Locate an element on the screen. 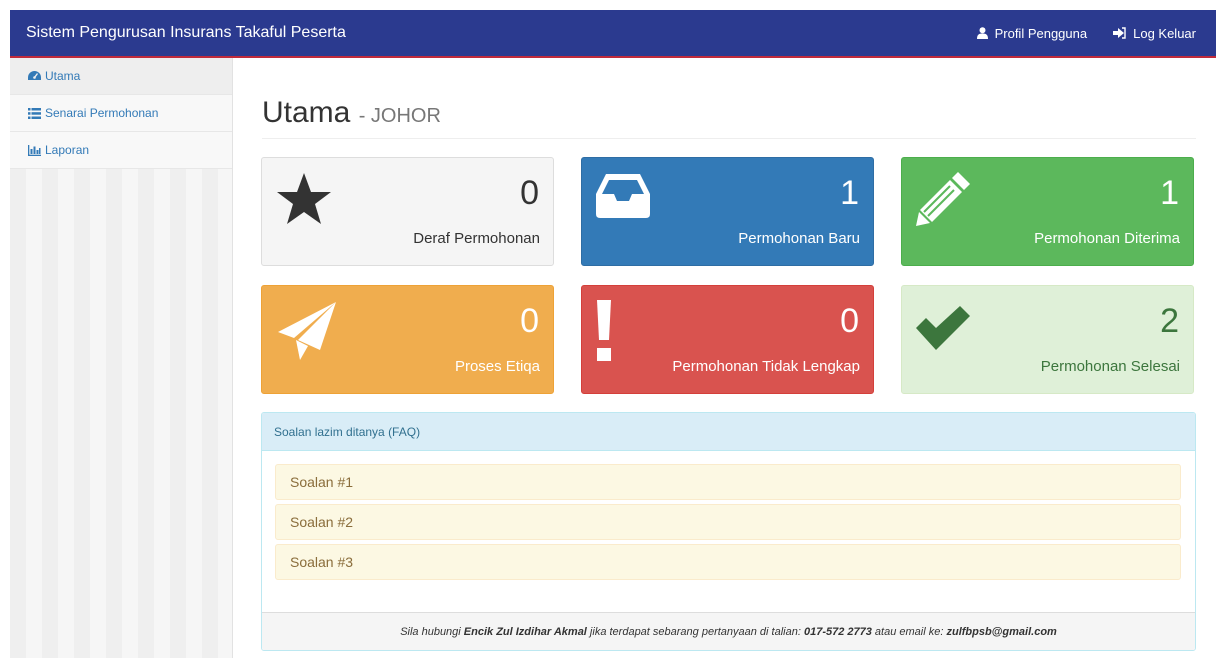 Image resolution: width=1216 pixels, height=658 pixels. faq-heading: Soalan lazim ditanya (FAQ) is located at coordinates (728, 432).